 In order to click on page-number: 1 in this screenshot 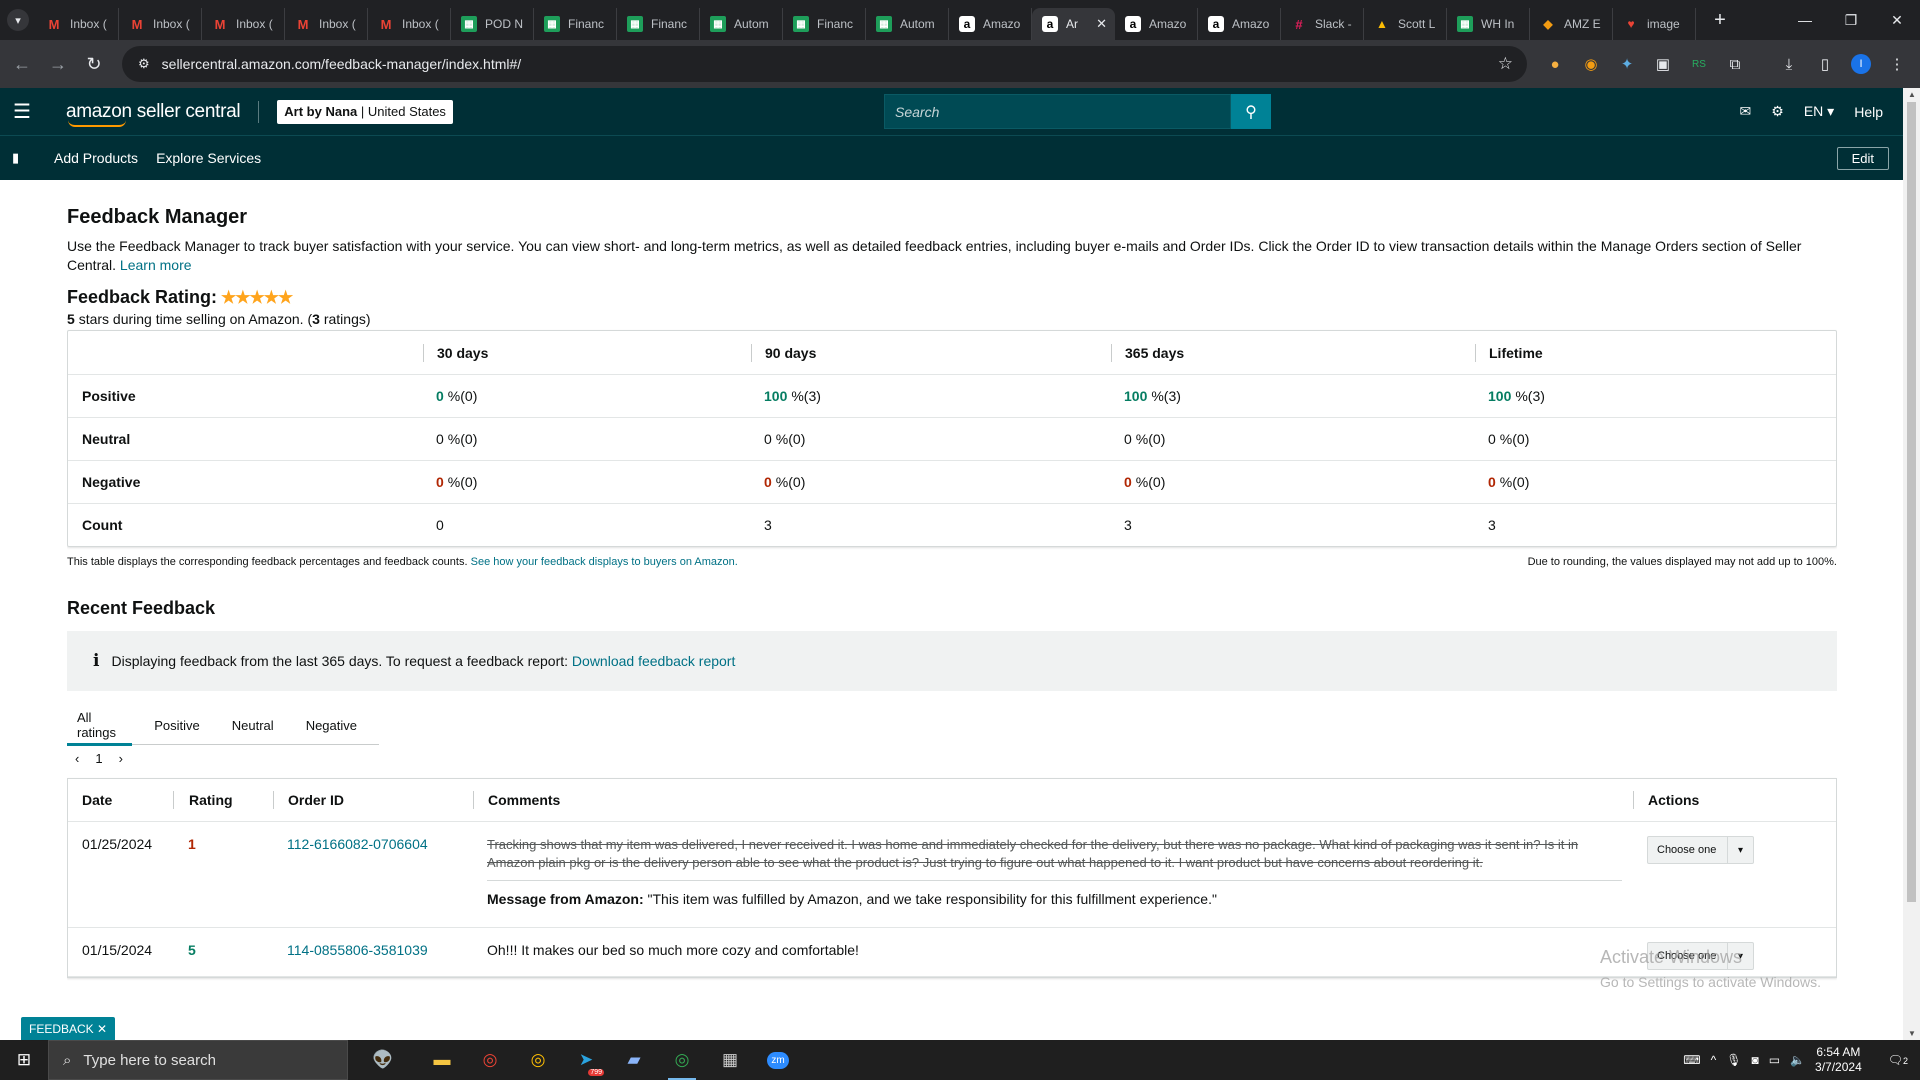, I will do `click(98, 758)`.